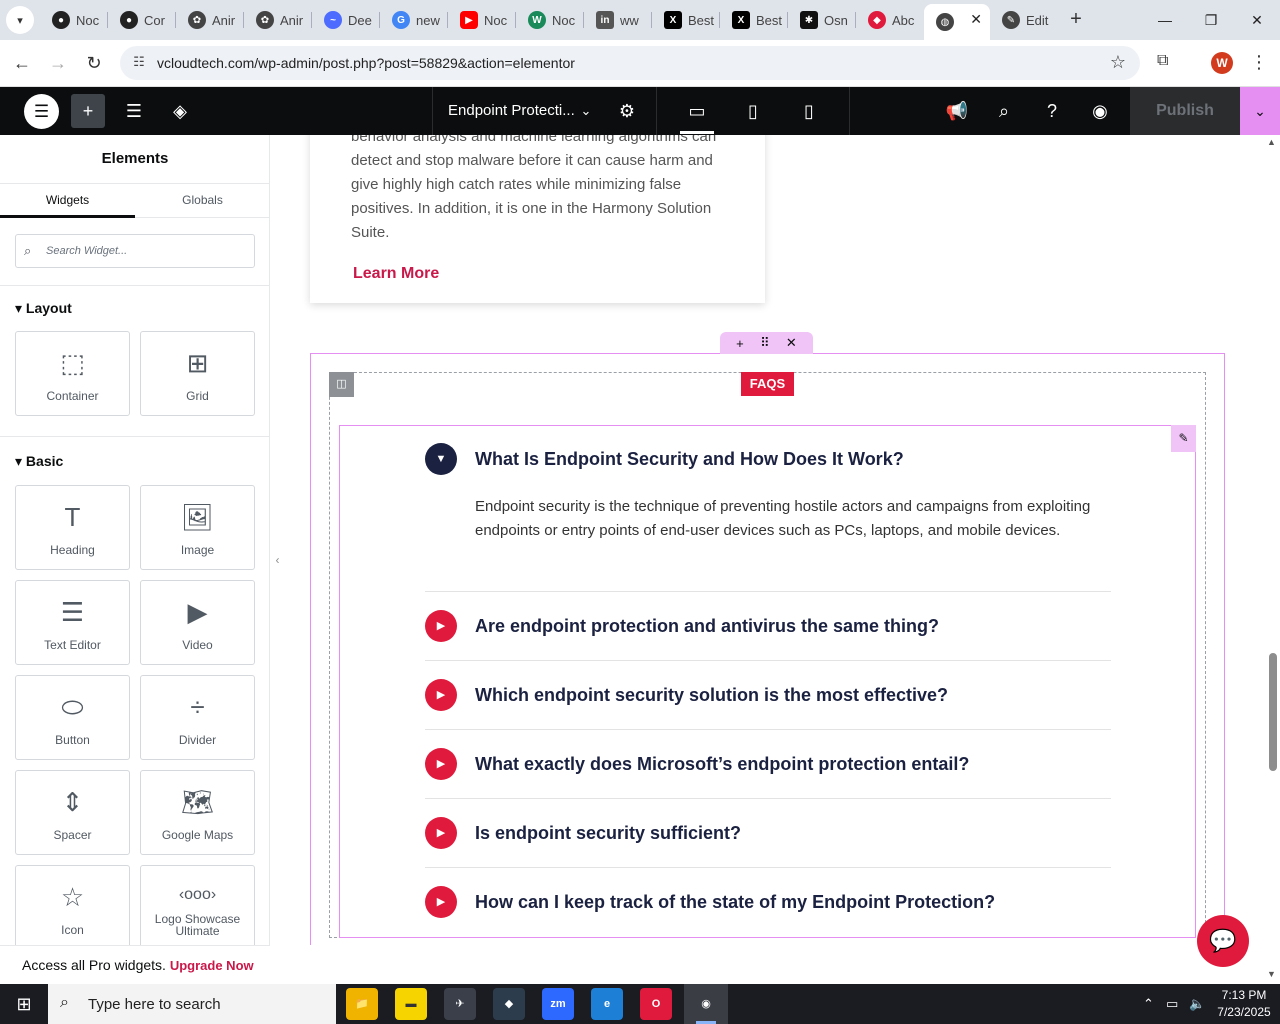 This screenshot has height=1024, width=1280. I want to click on upgrade-now-link: Upgrade Now, so click(212, 965).